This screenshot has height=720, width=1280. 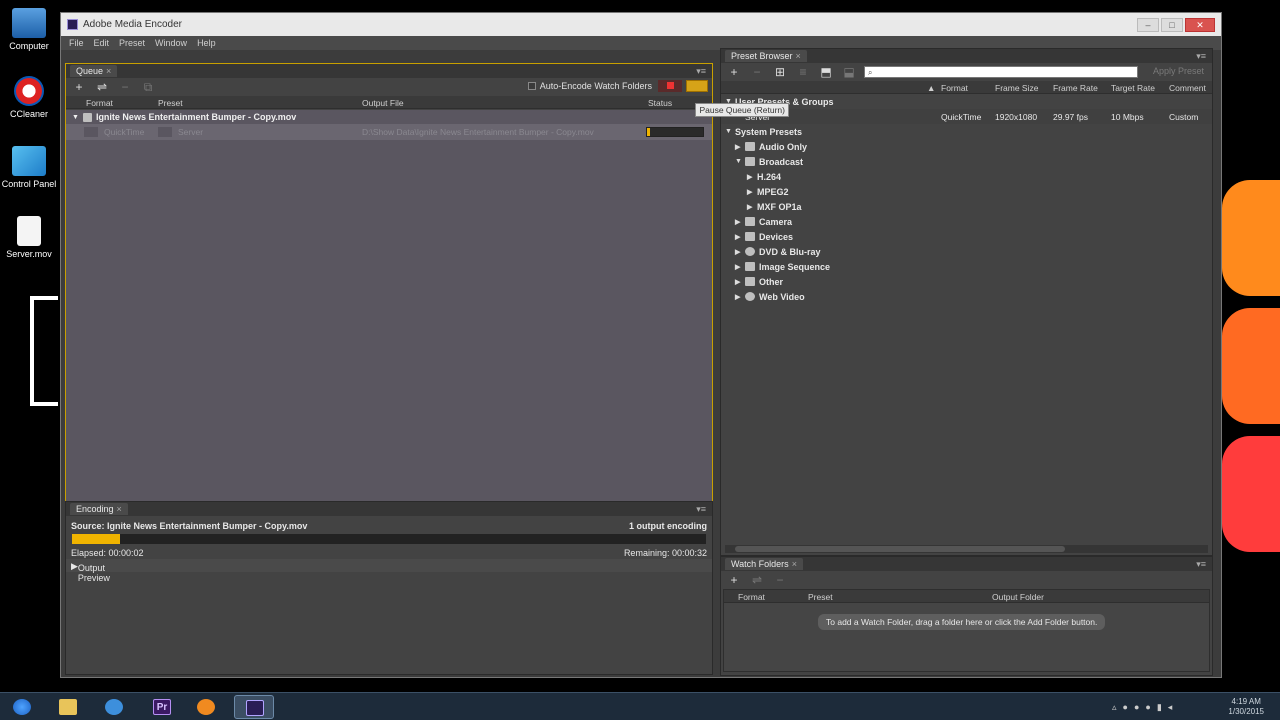 I want to click on col-status: Status, so click(x=660, y=103).